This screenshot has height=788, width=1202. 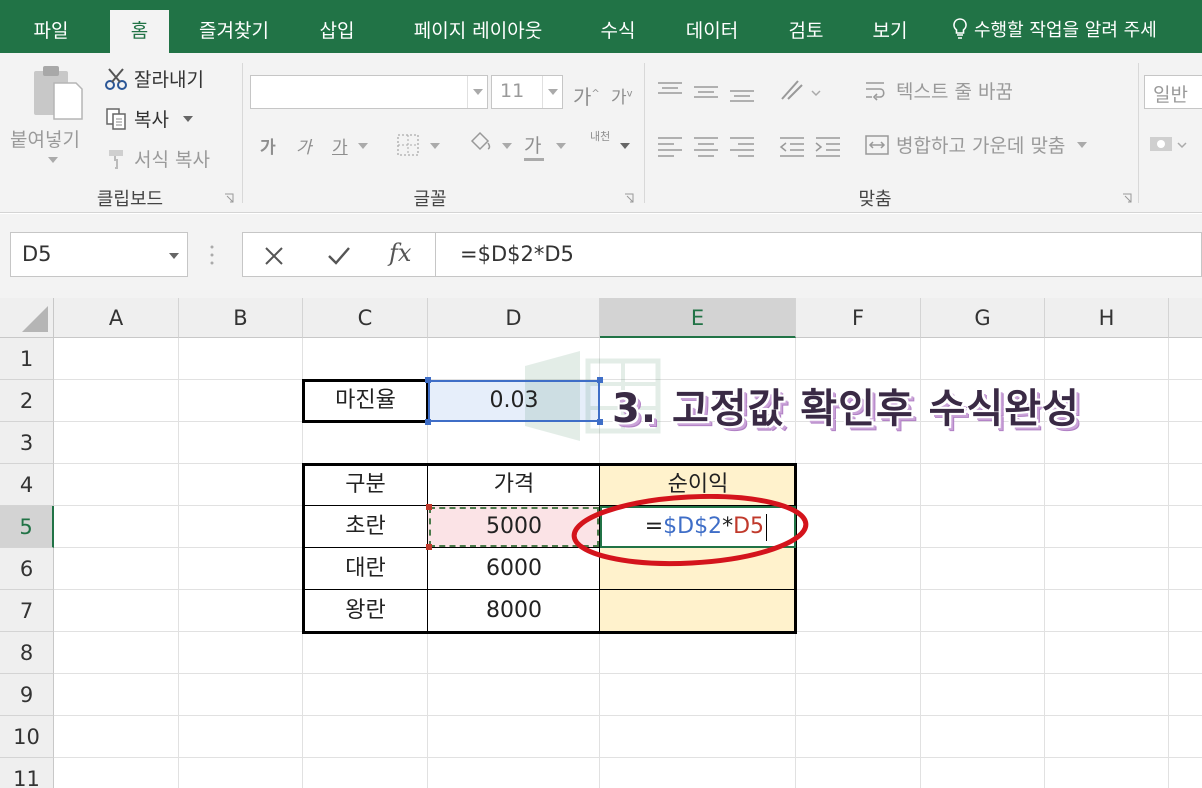 What do you see at coordinates (234, 32) in the screenshot?
I see `tab-favorites: 즐겨찾기` at bounding box center [234, 32].